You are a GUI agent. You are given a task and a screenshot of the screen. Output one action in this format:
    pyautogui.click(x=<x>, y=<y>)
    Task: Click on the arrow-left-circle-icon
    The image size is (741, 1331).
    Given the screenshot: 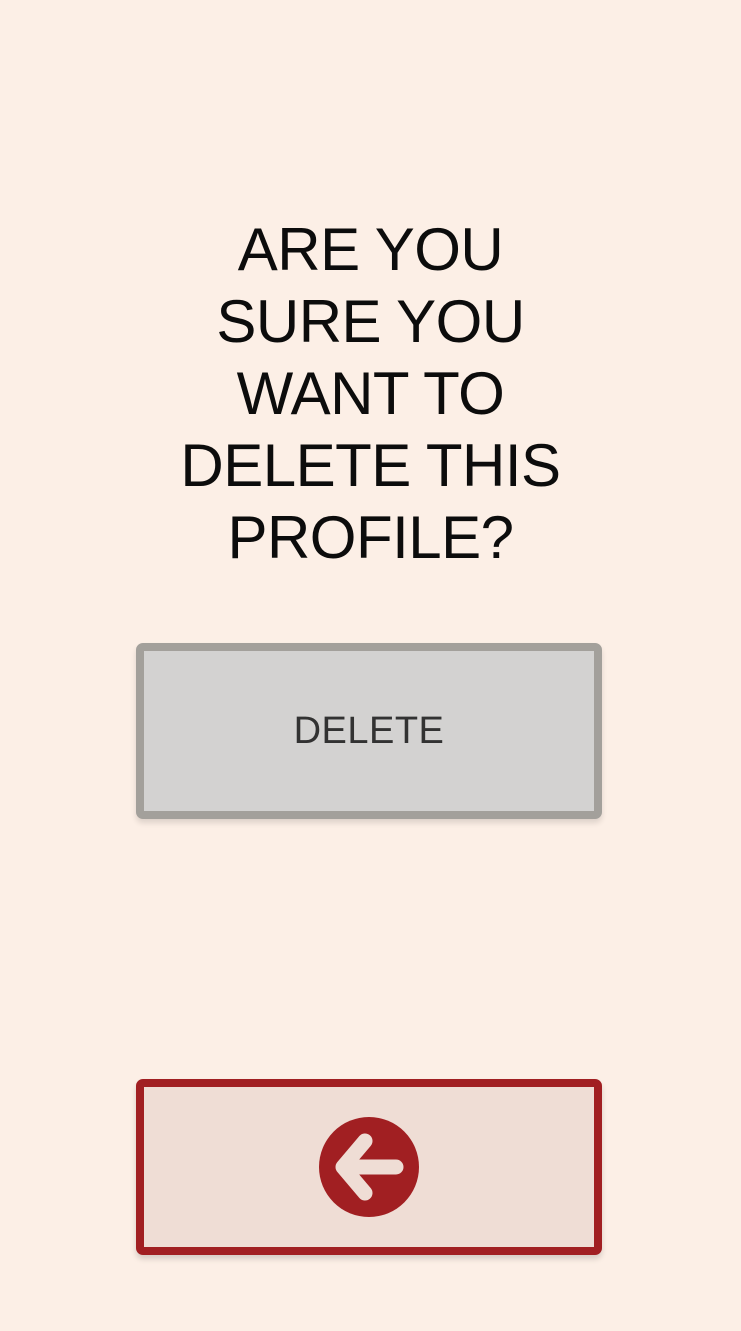 What is the action you would take?
    pyautogui.click(x=369, y=1167)
    